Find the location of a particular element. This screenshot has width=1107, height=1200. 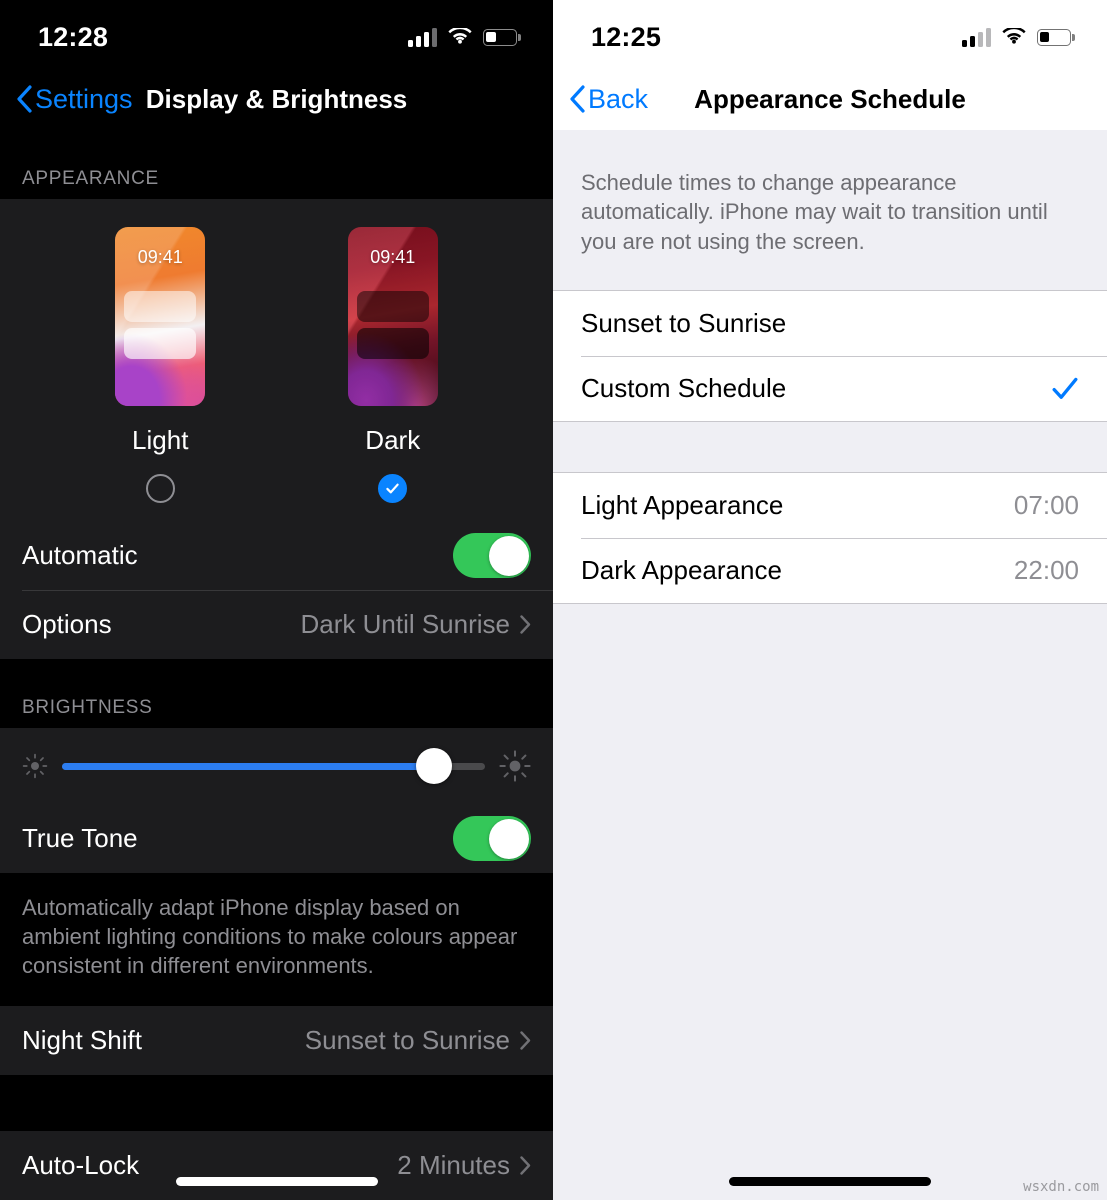

appearance-picker: 09:41 Light 09:41 Dark is located at coordinates (276, 360).